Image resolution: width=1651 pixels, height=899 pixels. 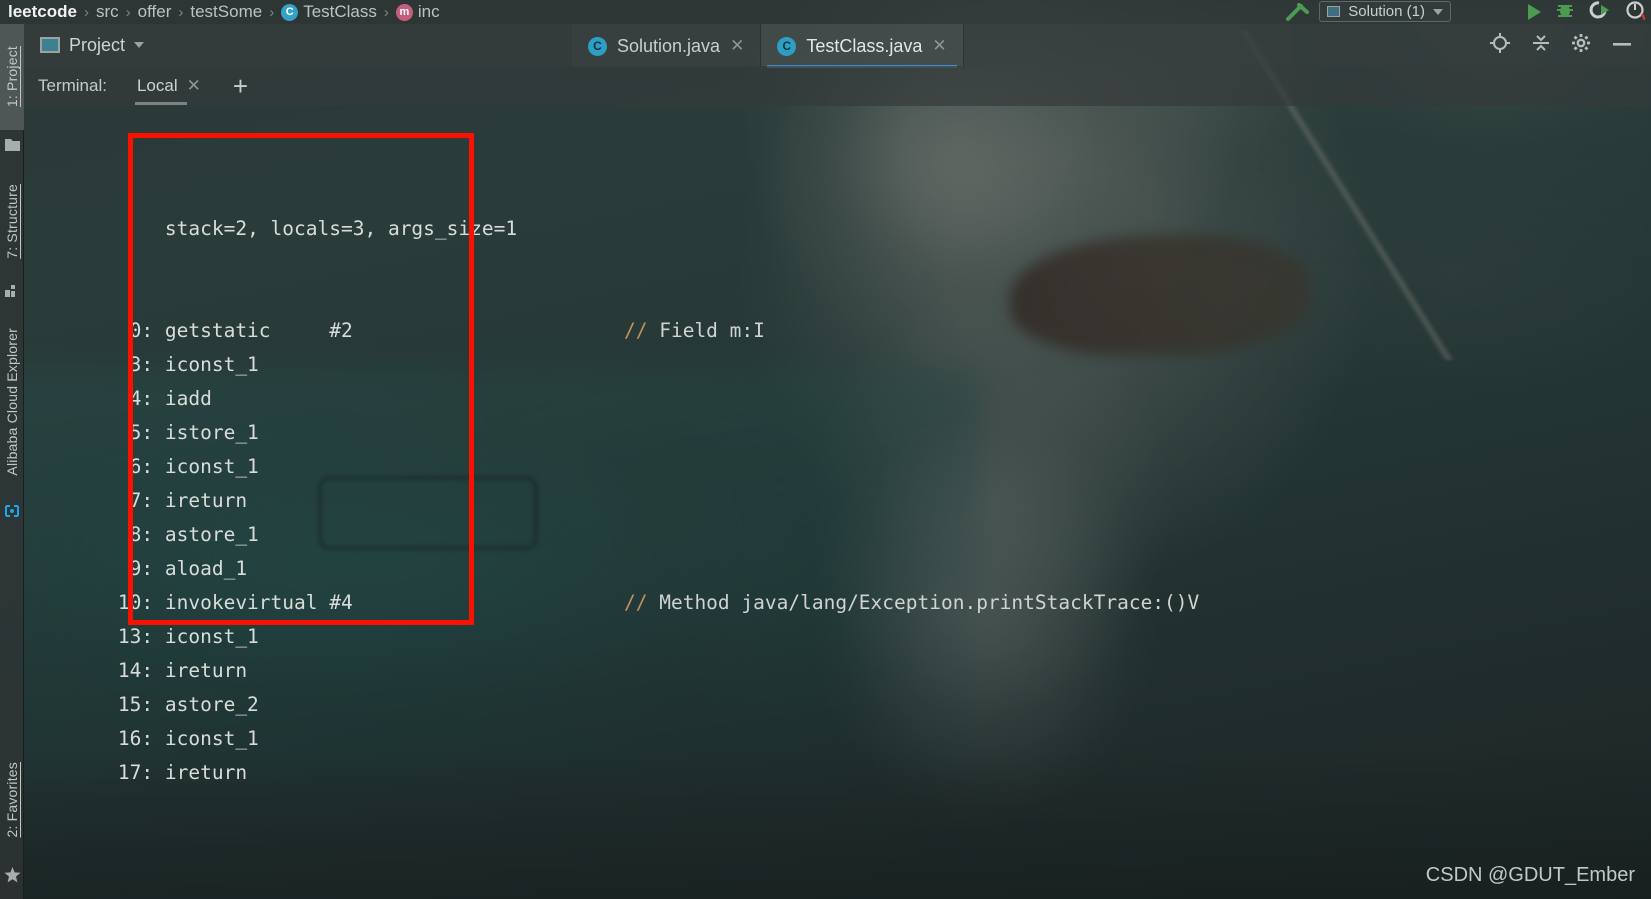 I want to click on sidebar-item-label: Alibaba Cloud Explorer, so click(x=12, y=402).